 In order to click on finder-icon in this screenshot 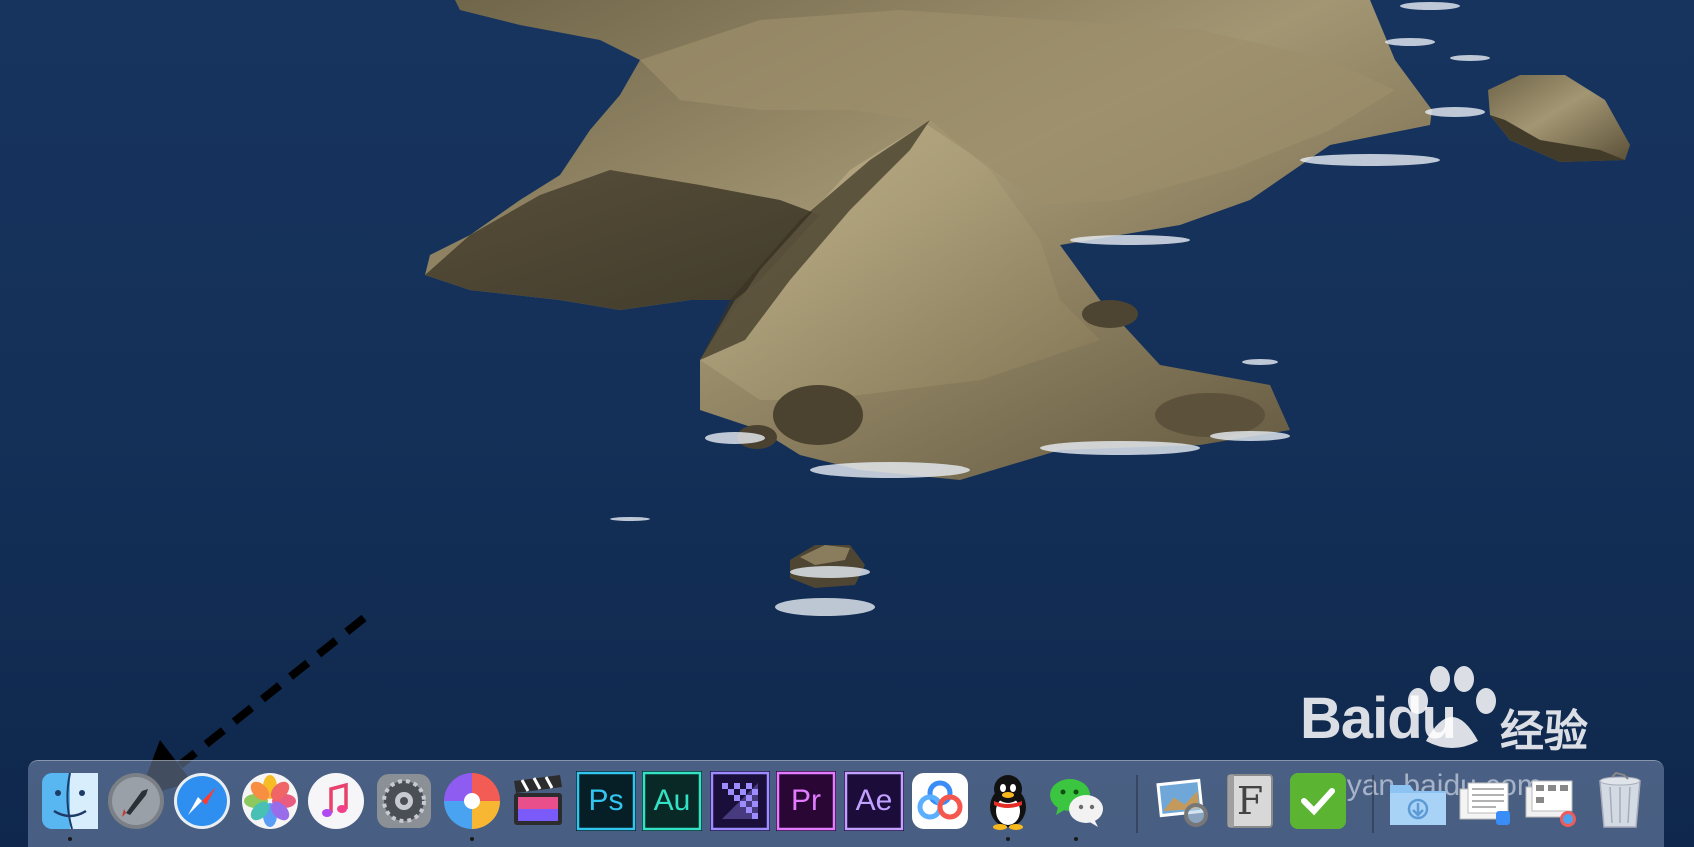, I will do `click(70, 801)`.